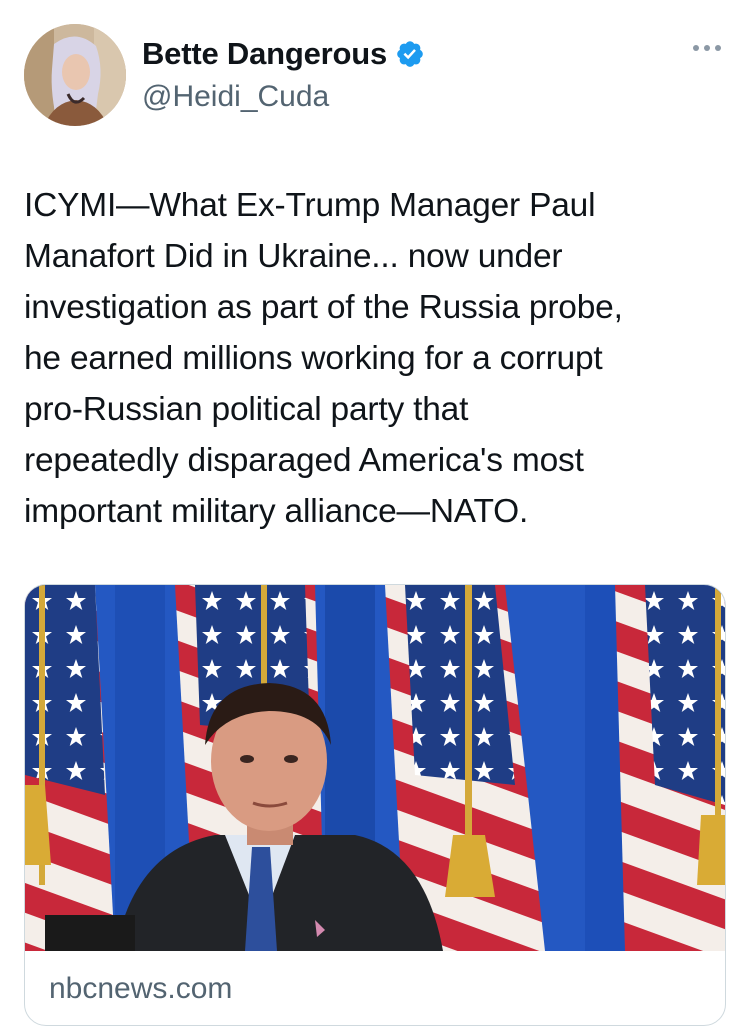 Image resolution: width=750 pixels, height=1026 pixels. I want to click on more-options-icon, so click(707, 48).